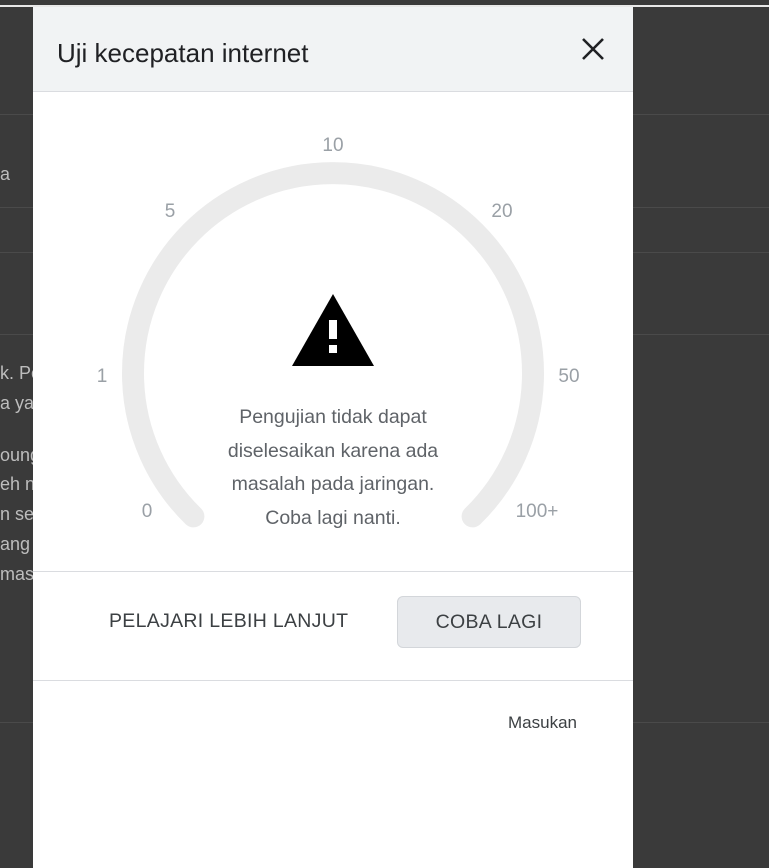 The image size is (769, 868). What do you see at coordinates (489, 622) in the screenshot?
I see `retry-button: COBA LAGI` at bounding box center [489, 622].